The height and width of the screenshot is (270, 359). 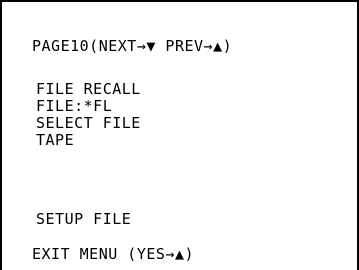 I want to click on menu-item-file-name: FILE:*FL, so click(x=74, y=106).